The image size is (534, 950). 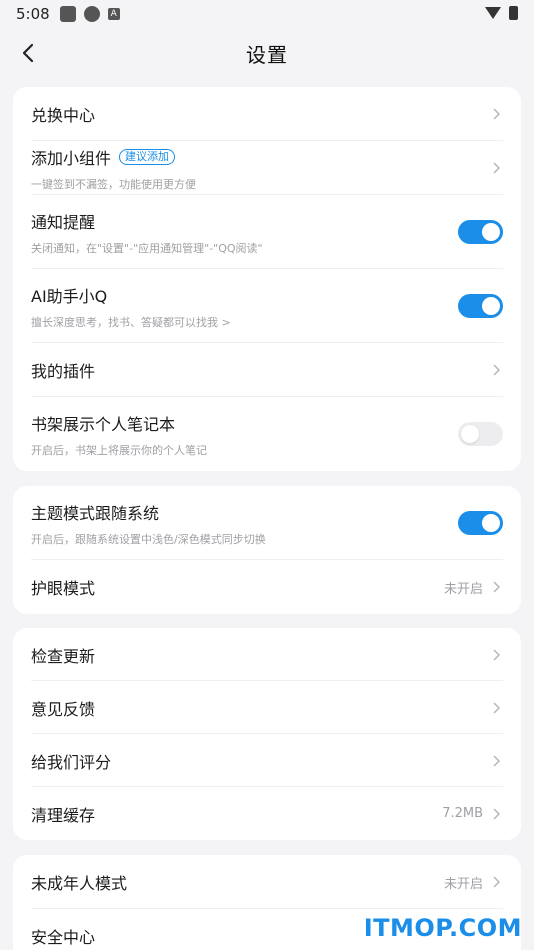 I want to click on check-update-title: 检查更新, so click(x=63, y=656).